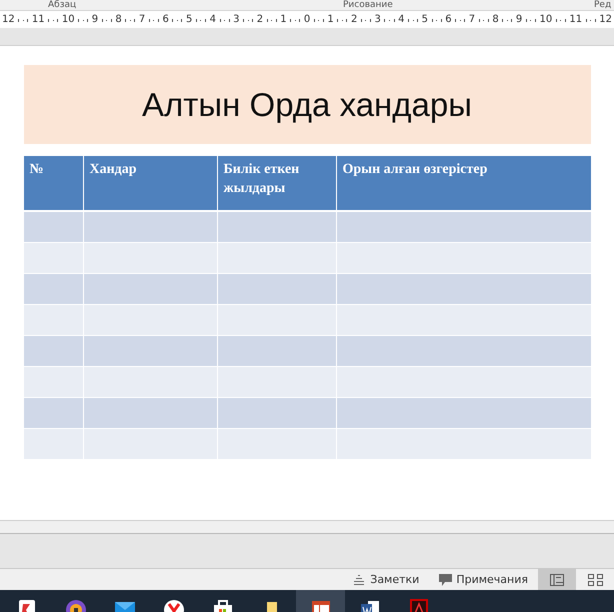 The image size is (614, 612). I want to click on ribbon-group-label: Абзац, so click(62, 5).